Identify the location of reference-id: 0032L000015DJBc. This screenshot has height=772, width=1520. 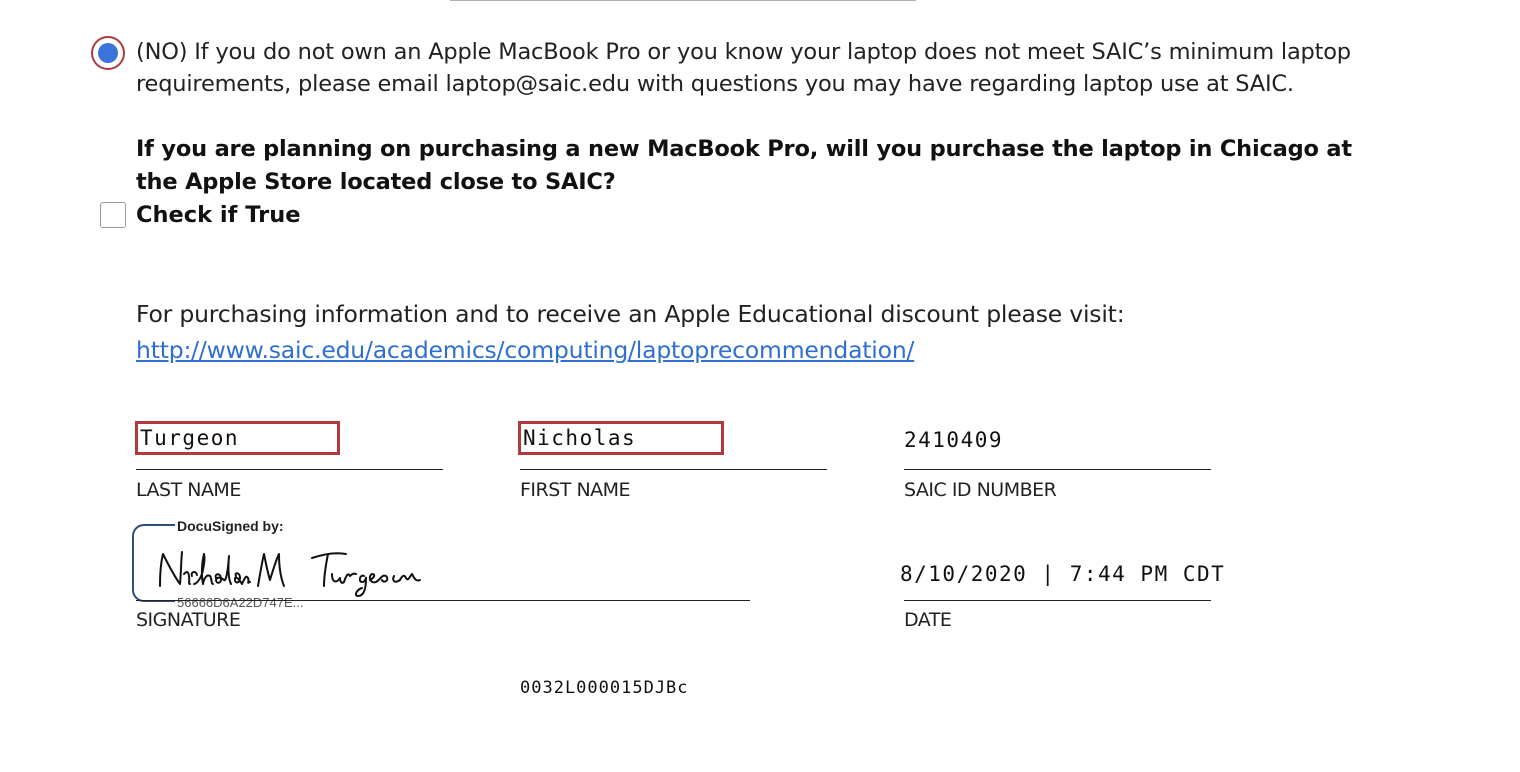
(604, 688).